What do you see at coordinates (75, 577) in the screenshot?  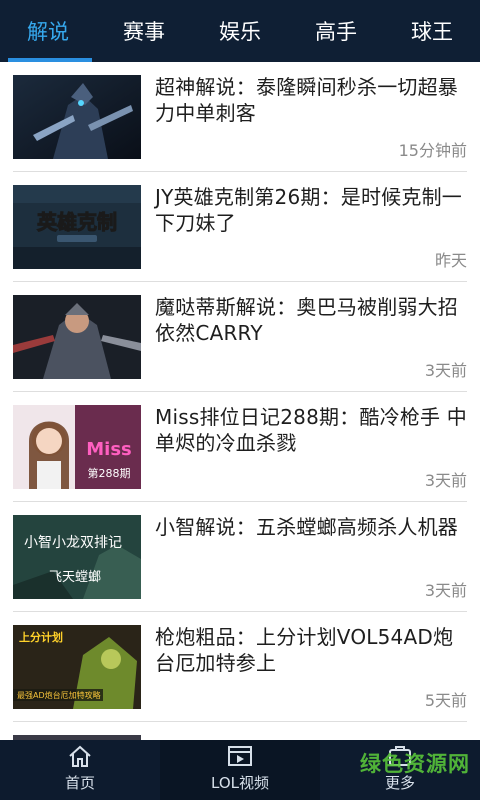 I see `thumbnail-subcaption: 飞天螳螂` at bounding box center [75, 577].